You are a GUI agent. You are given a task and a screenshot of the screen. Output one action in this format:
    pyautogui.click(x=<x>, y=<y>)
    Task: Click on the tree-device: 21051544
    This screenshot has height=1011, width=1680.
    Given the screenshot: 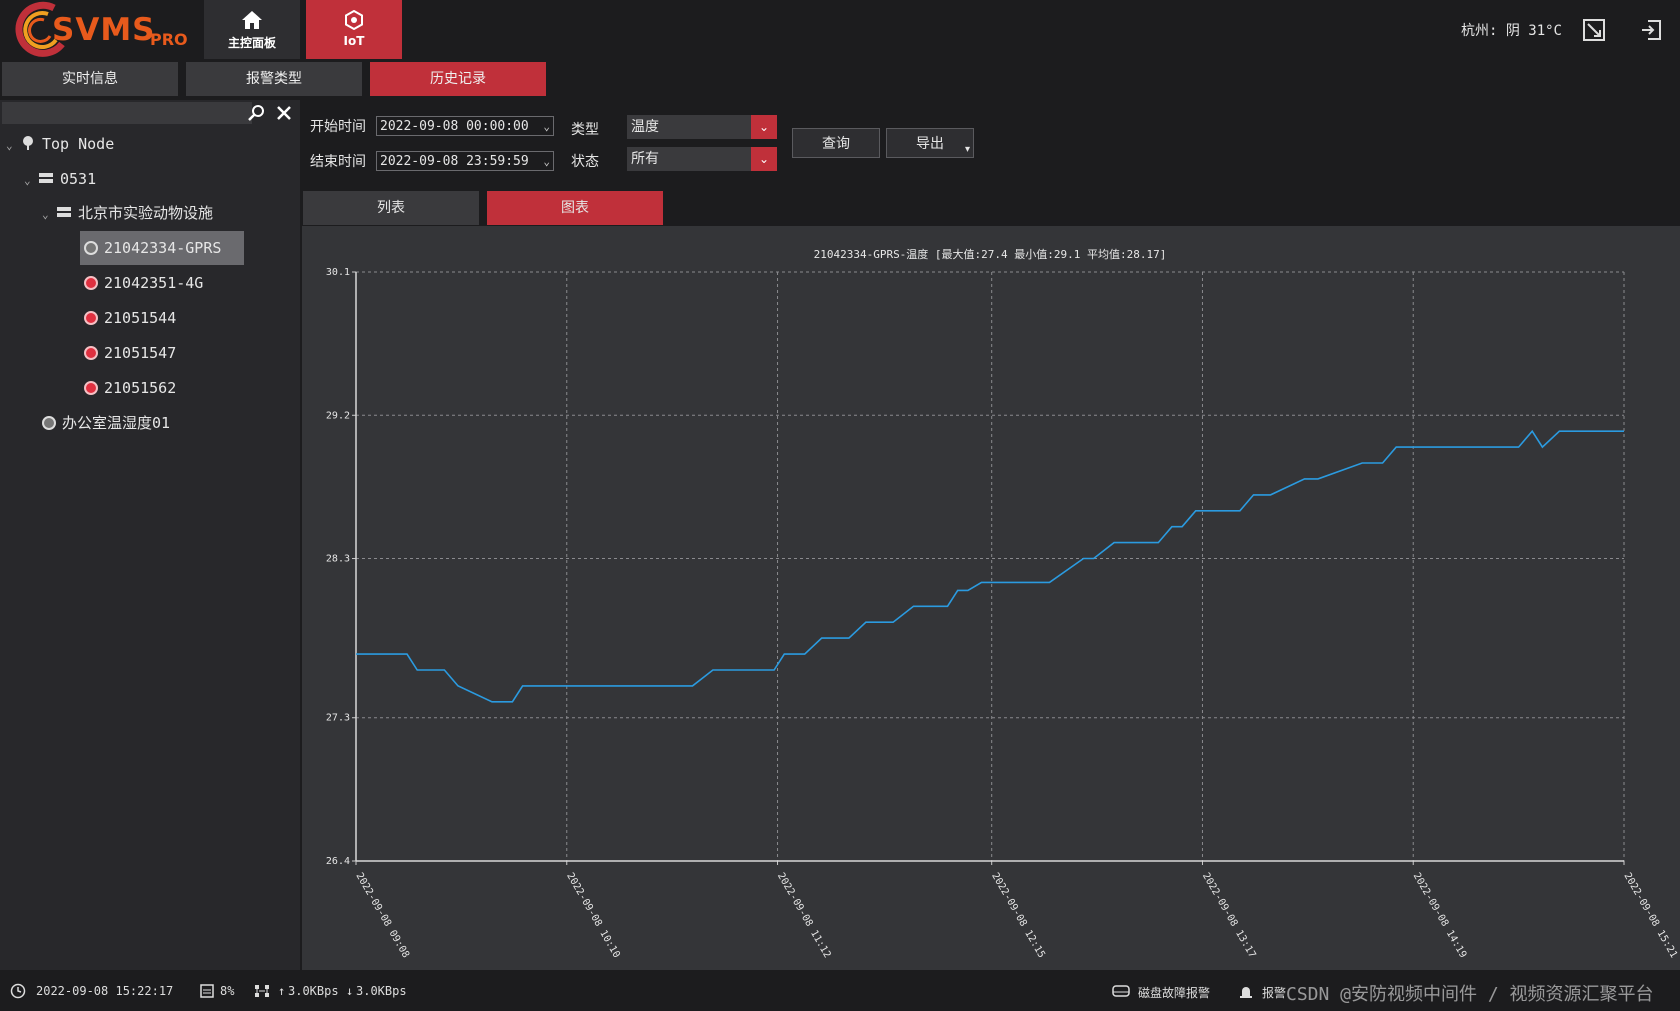 What is the action you would take?
    pyautogui.click(x=130, y=318)
    